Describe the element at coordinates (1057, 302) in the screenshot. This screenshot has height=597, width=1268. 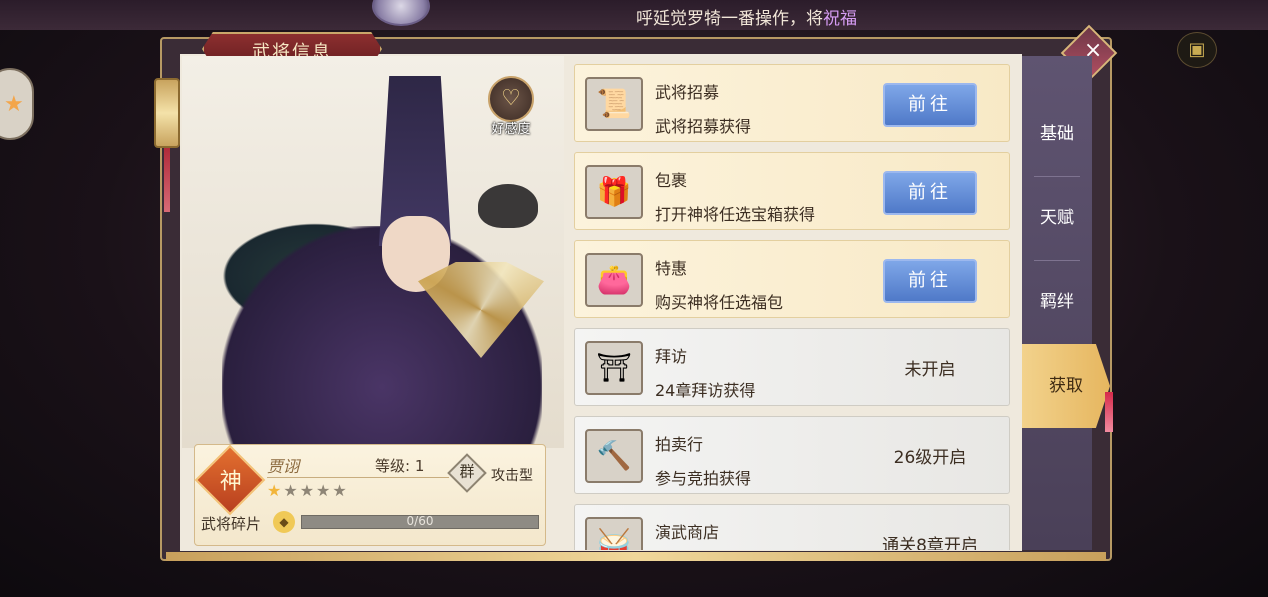
I see `tab-2: 羁绊` at that location.